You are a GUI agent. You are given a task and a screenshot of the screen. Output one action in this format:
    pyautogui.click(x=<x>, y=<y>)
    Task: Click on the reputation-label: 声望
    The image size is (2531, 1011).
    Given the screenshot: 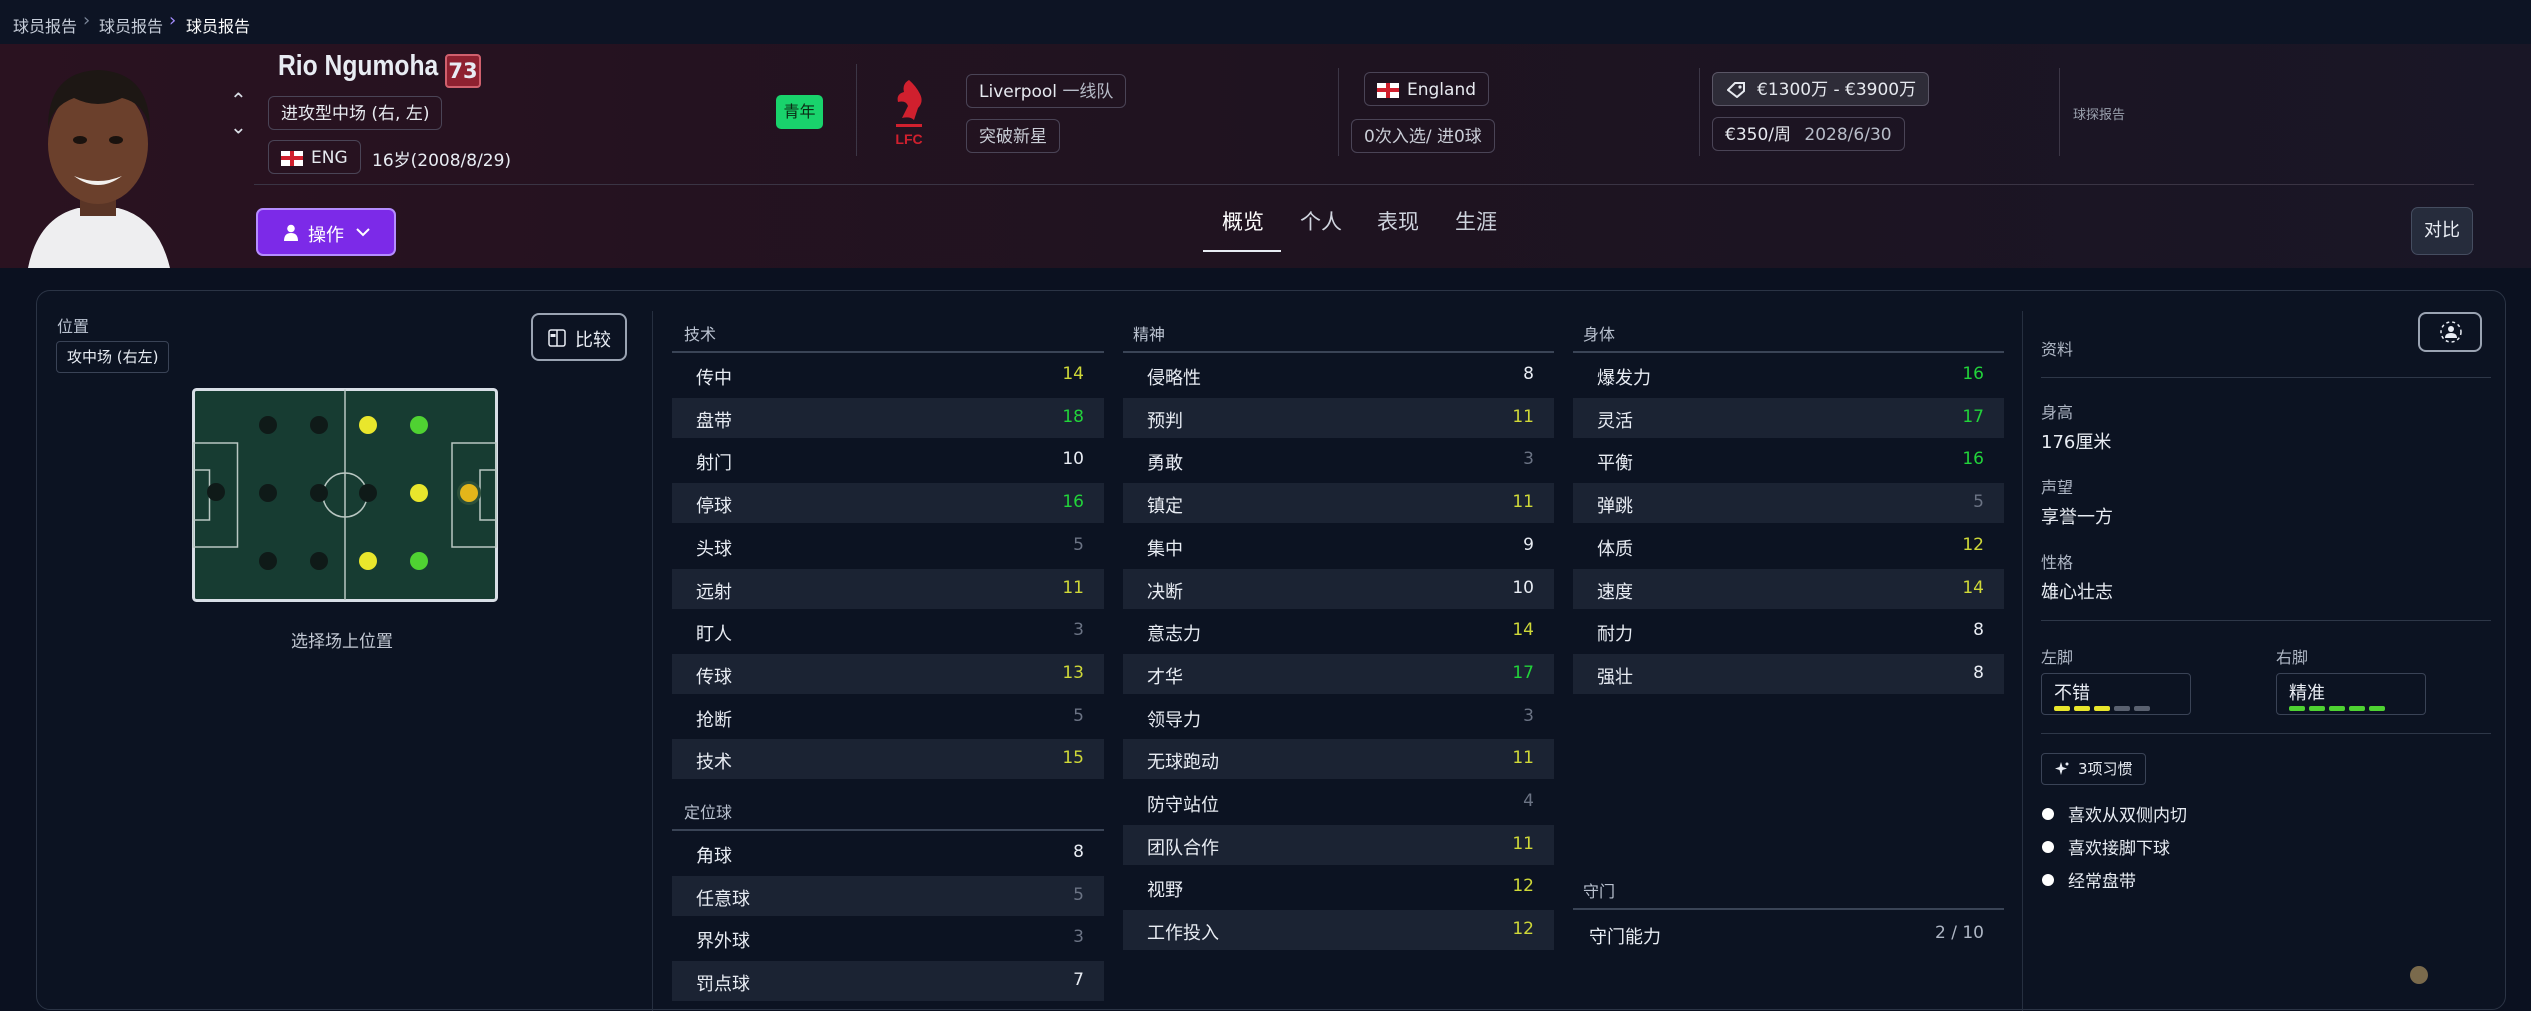 What is the action you would take?
    pyautogui.click(x=2057, y=487)
    